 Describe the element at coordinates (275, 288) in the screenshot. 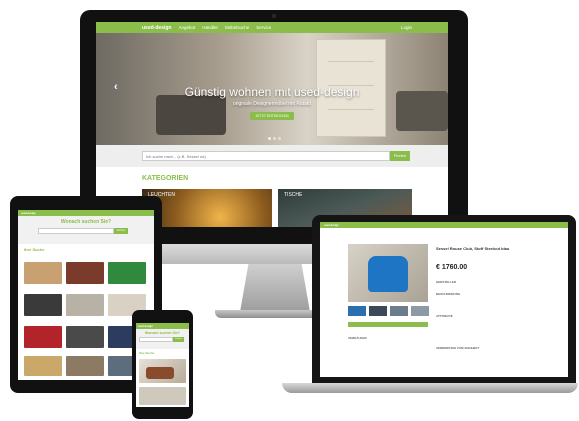

I see `desktop-stand` at that location.